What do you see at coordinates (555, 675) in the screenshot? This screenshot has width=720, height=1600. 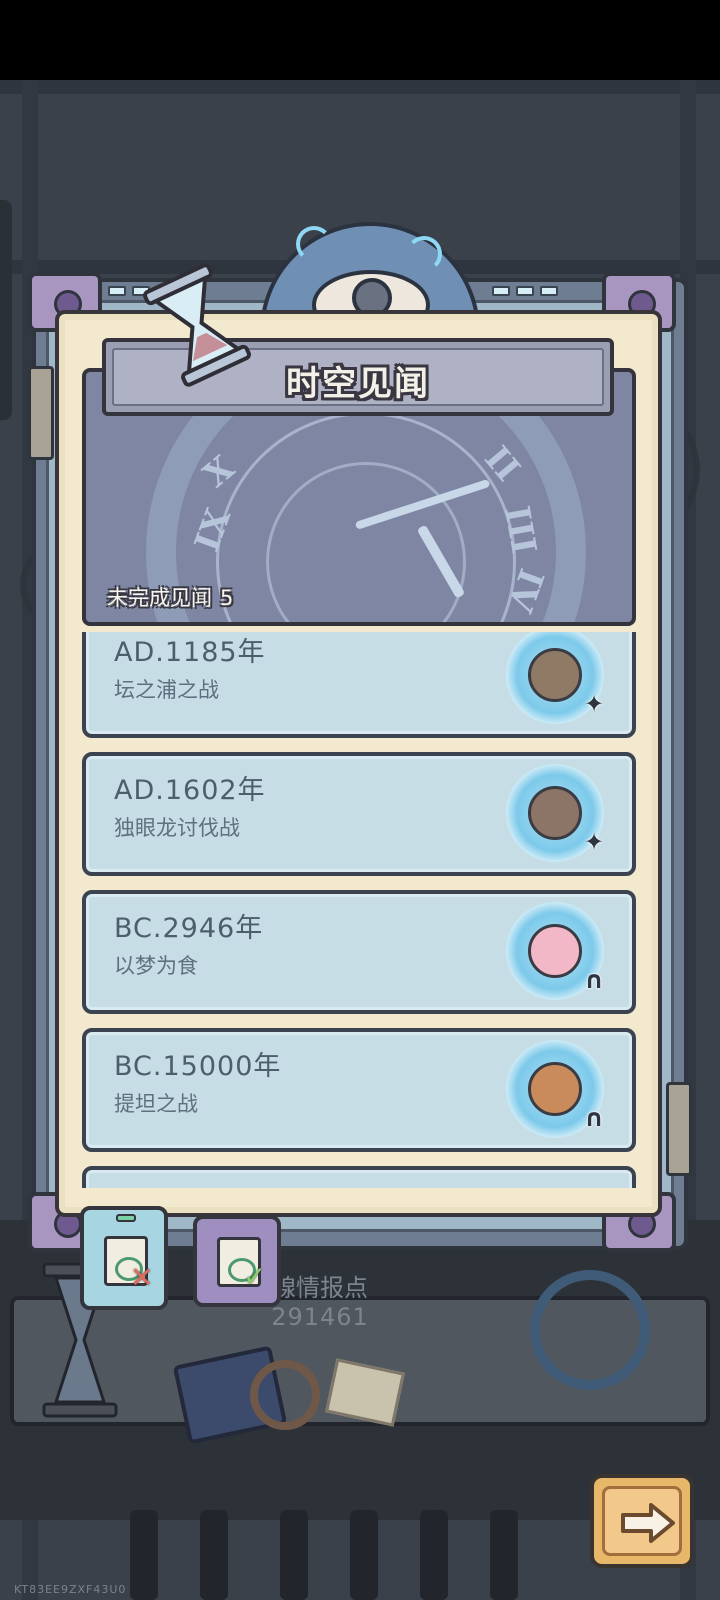 I see `samurai-warrior-avatar` at bounding box center [555, 675].